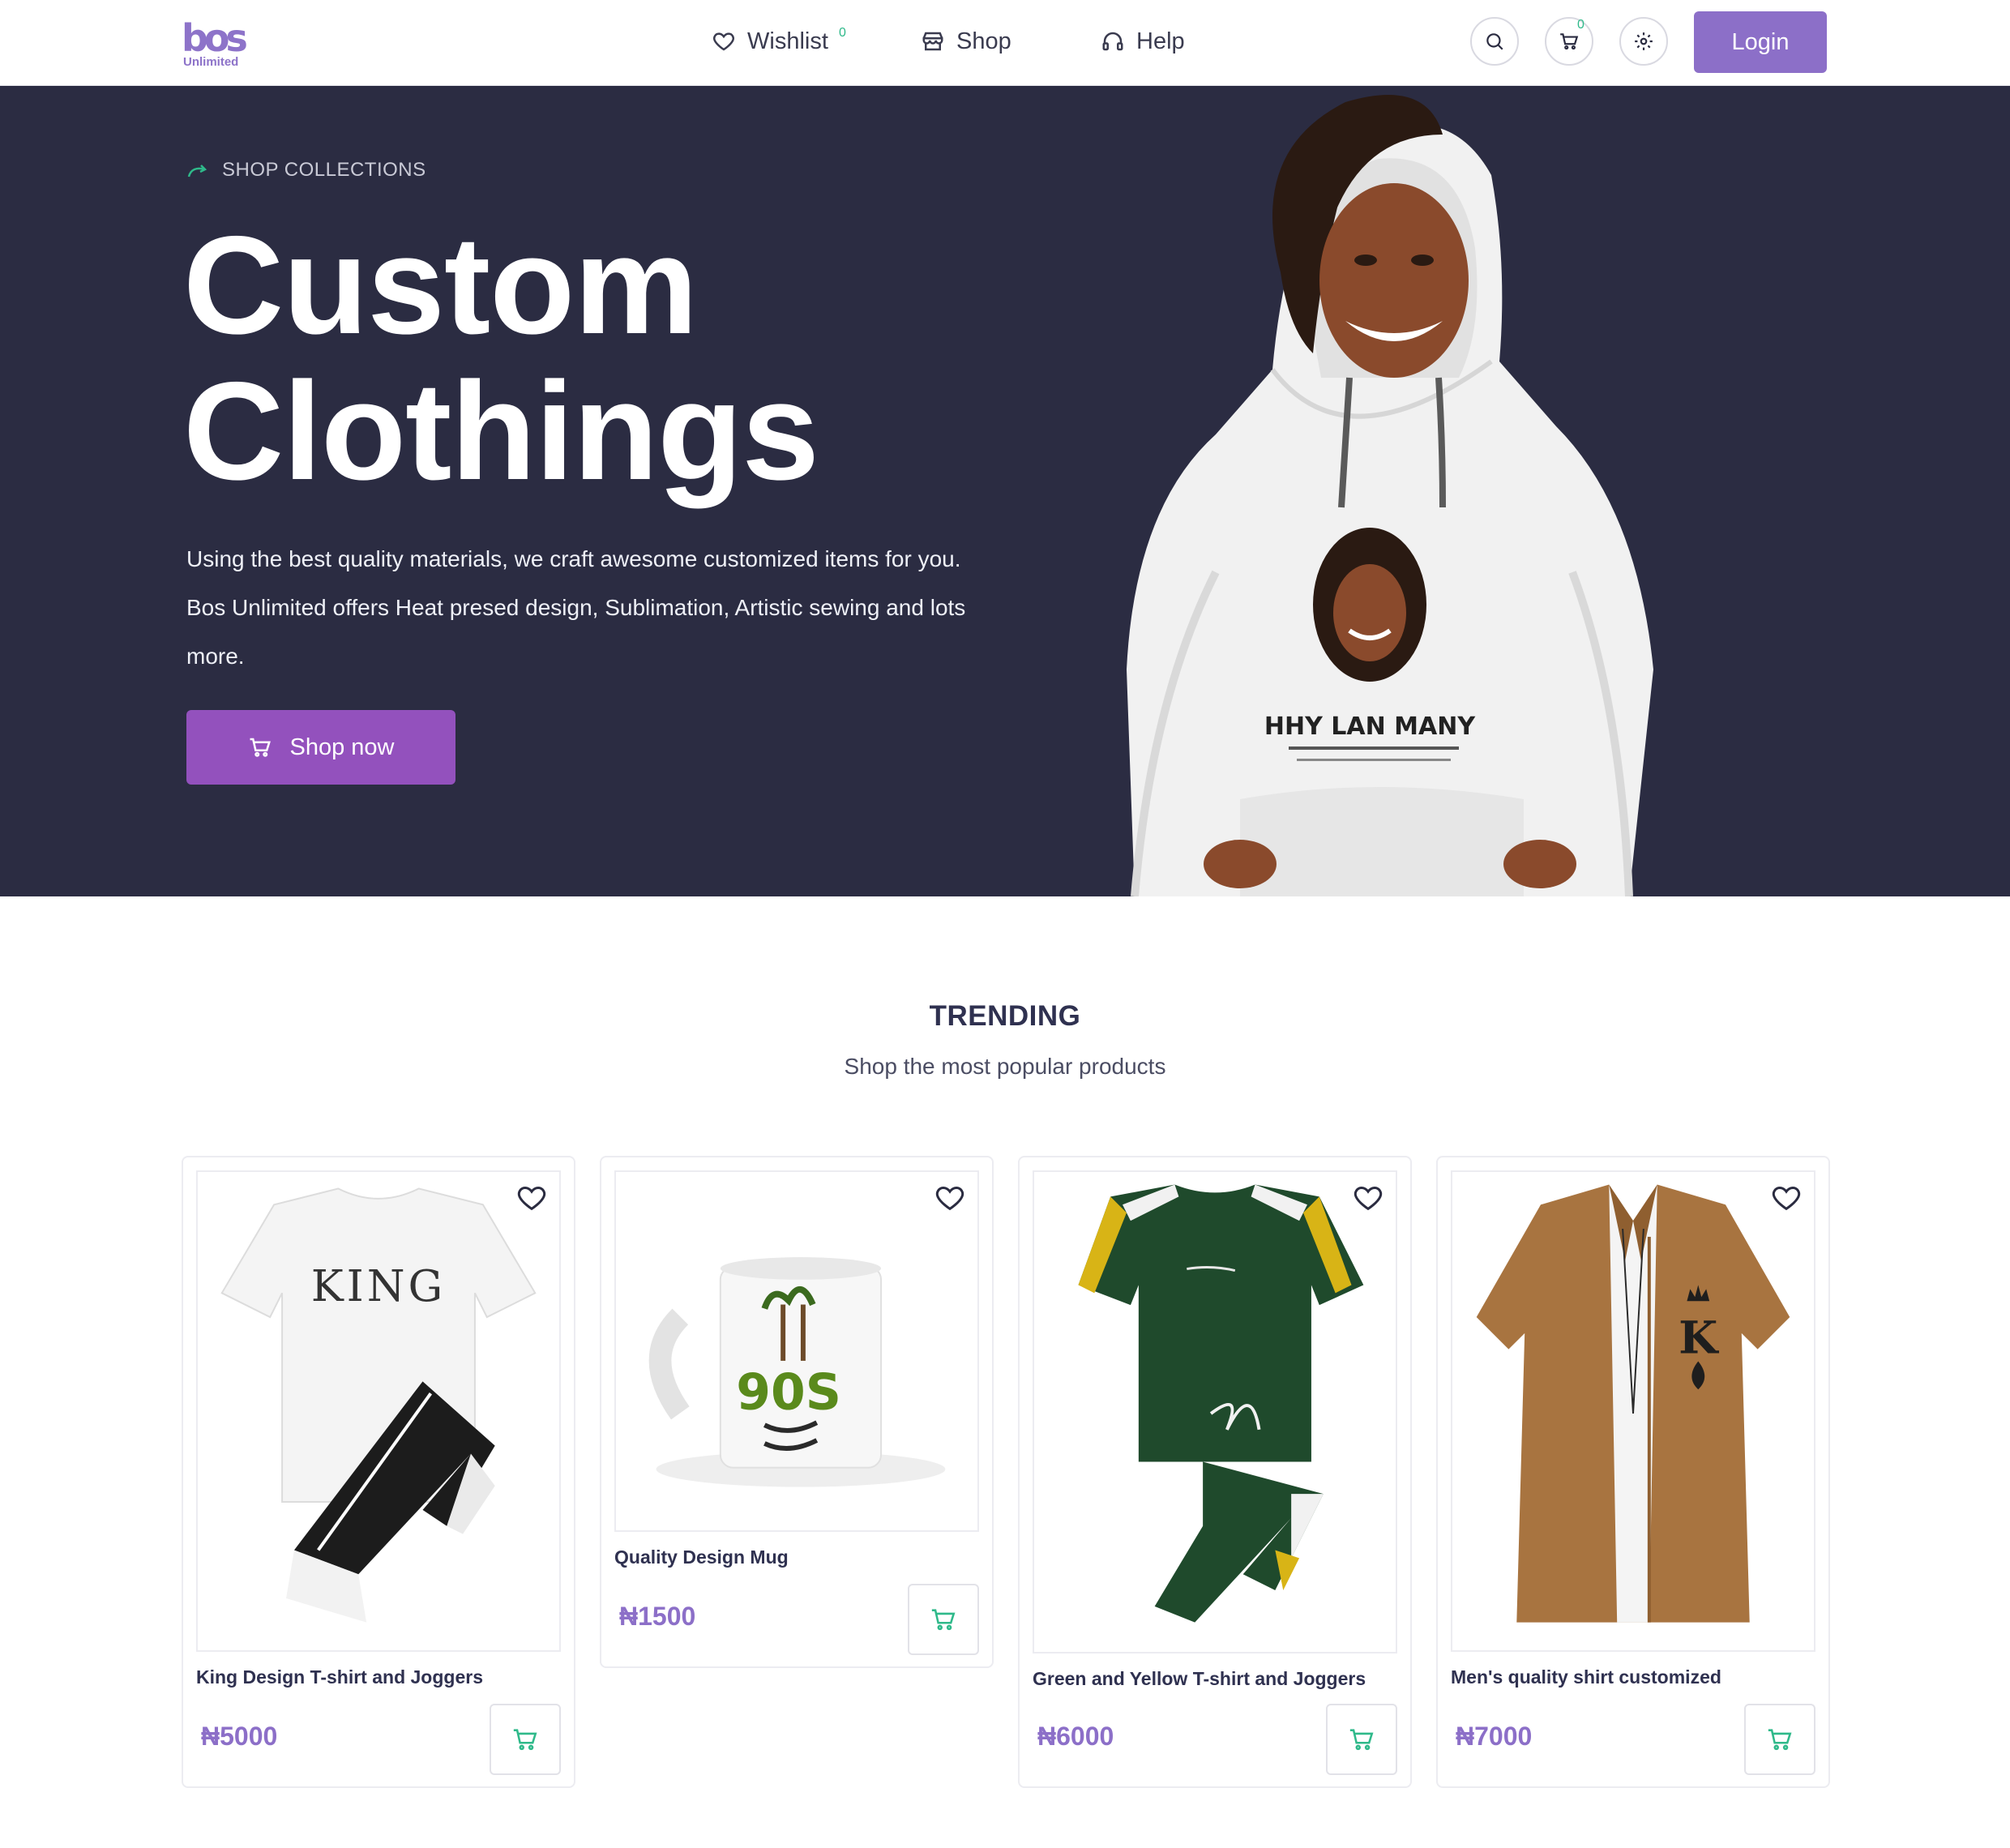  I want to click on product-image: KING, so click(378, 1411).